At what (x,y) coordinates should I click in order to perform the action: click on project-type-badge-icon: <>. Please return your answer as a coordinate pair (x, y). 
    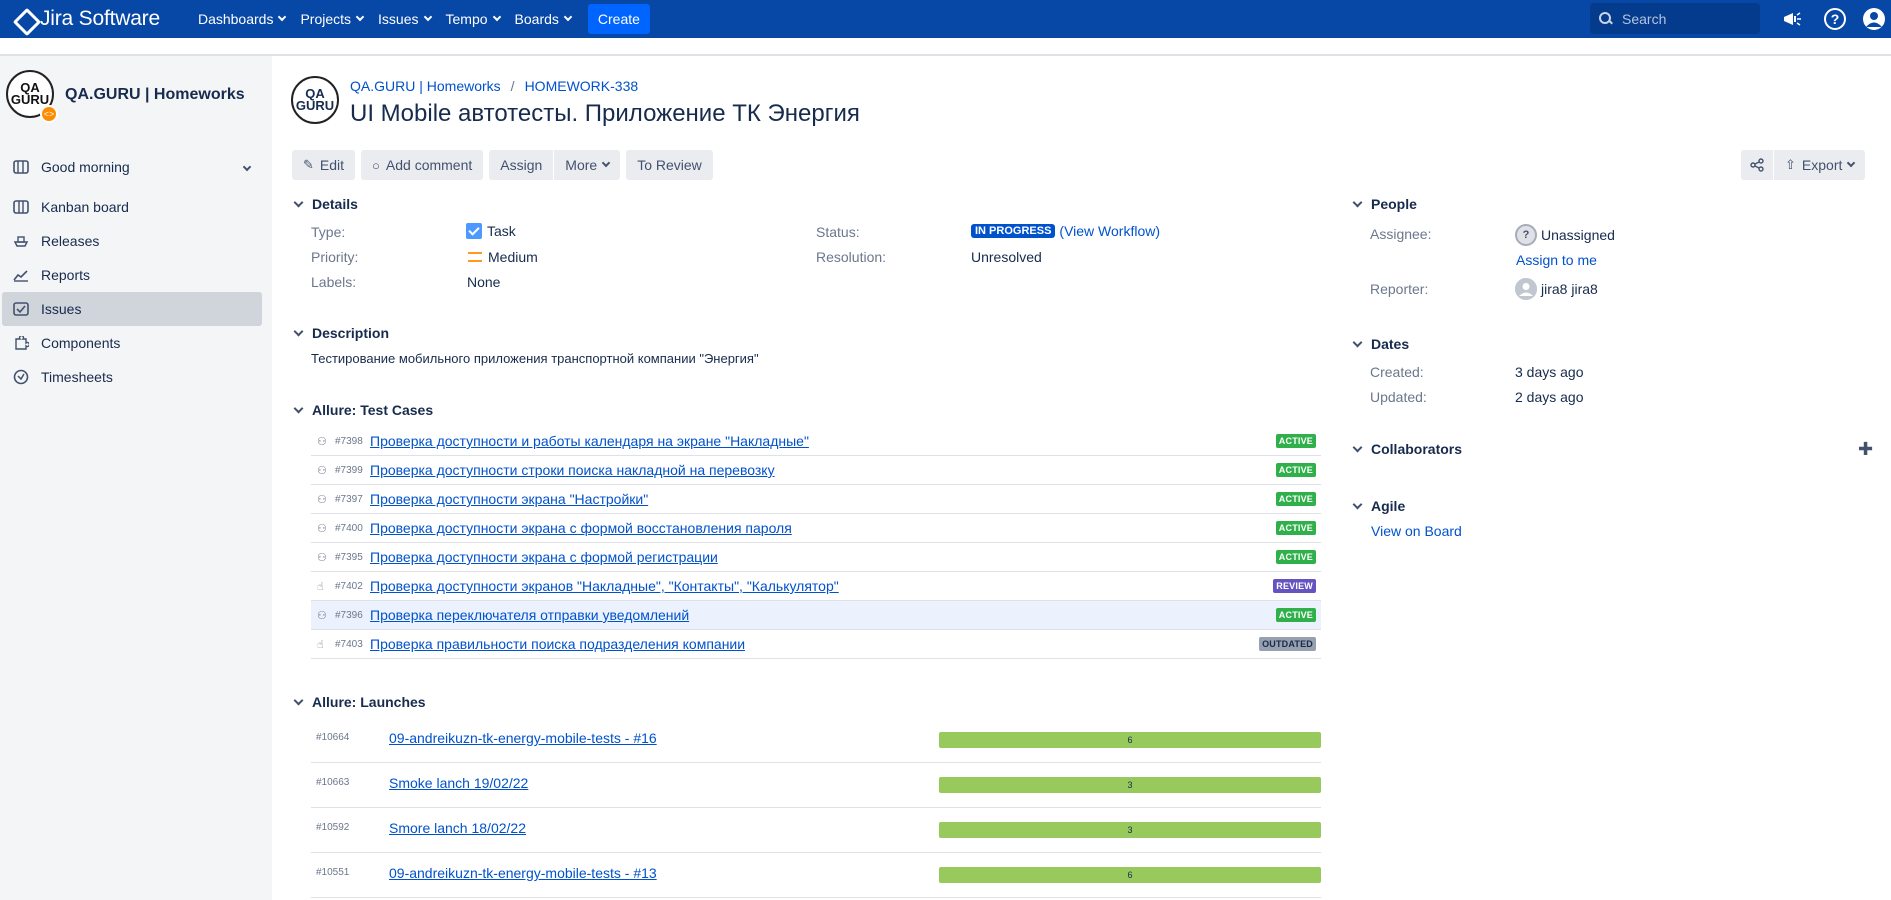
    Looking at the image, I should click on (49, 114).